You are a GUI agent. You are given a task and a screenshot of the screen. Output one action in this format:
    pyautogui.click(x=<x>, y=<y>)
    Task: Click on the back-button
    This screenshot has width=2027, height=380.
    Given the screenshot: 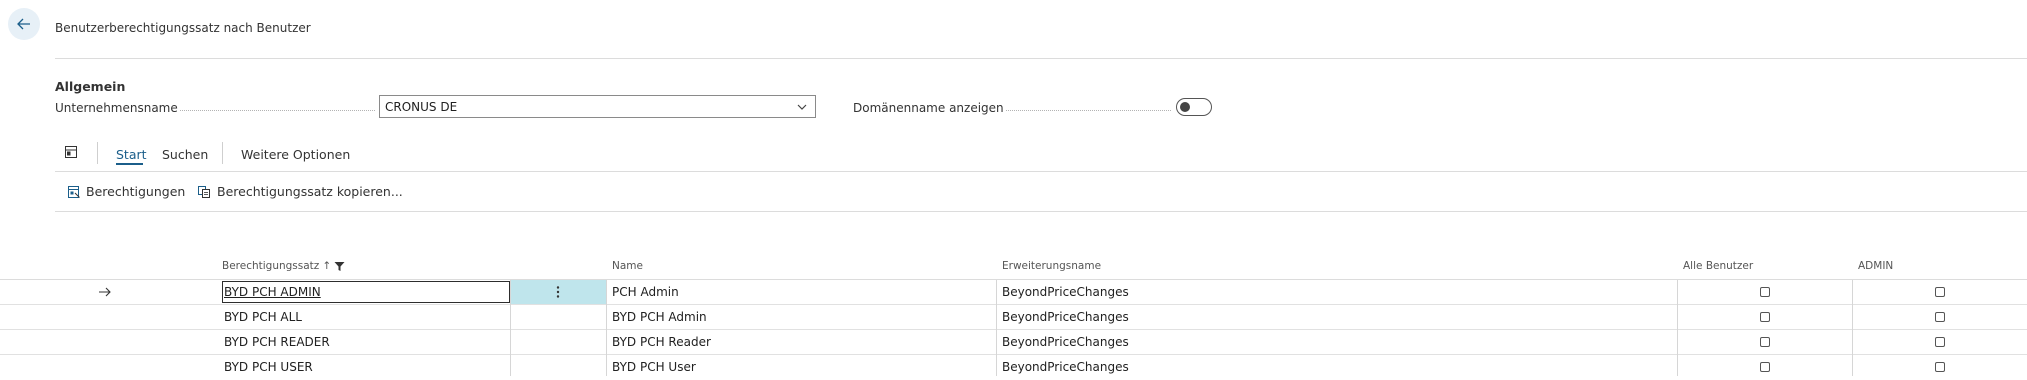 What is the action you would take?
    pyautogui.click(x=24, y=24)
    